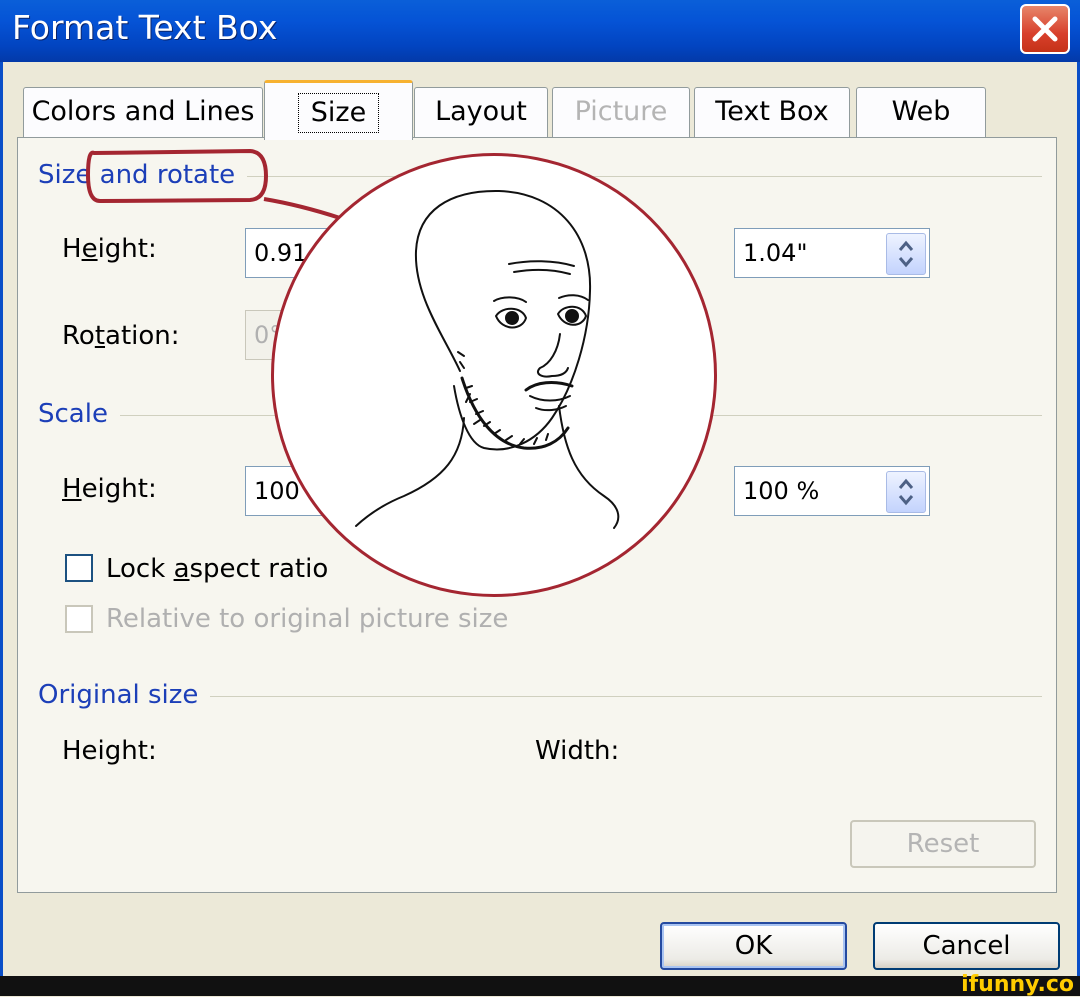  I want to click on tab-size: Size, so click(338, 110).